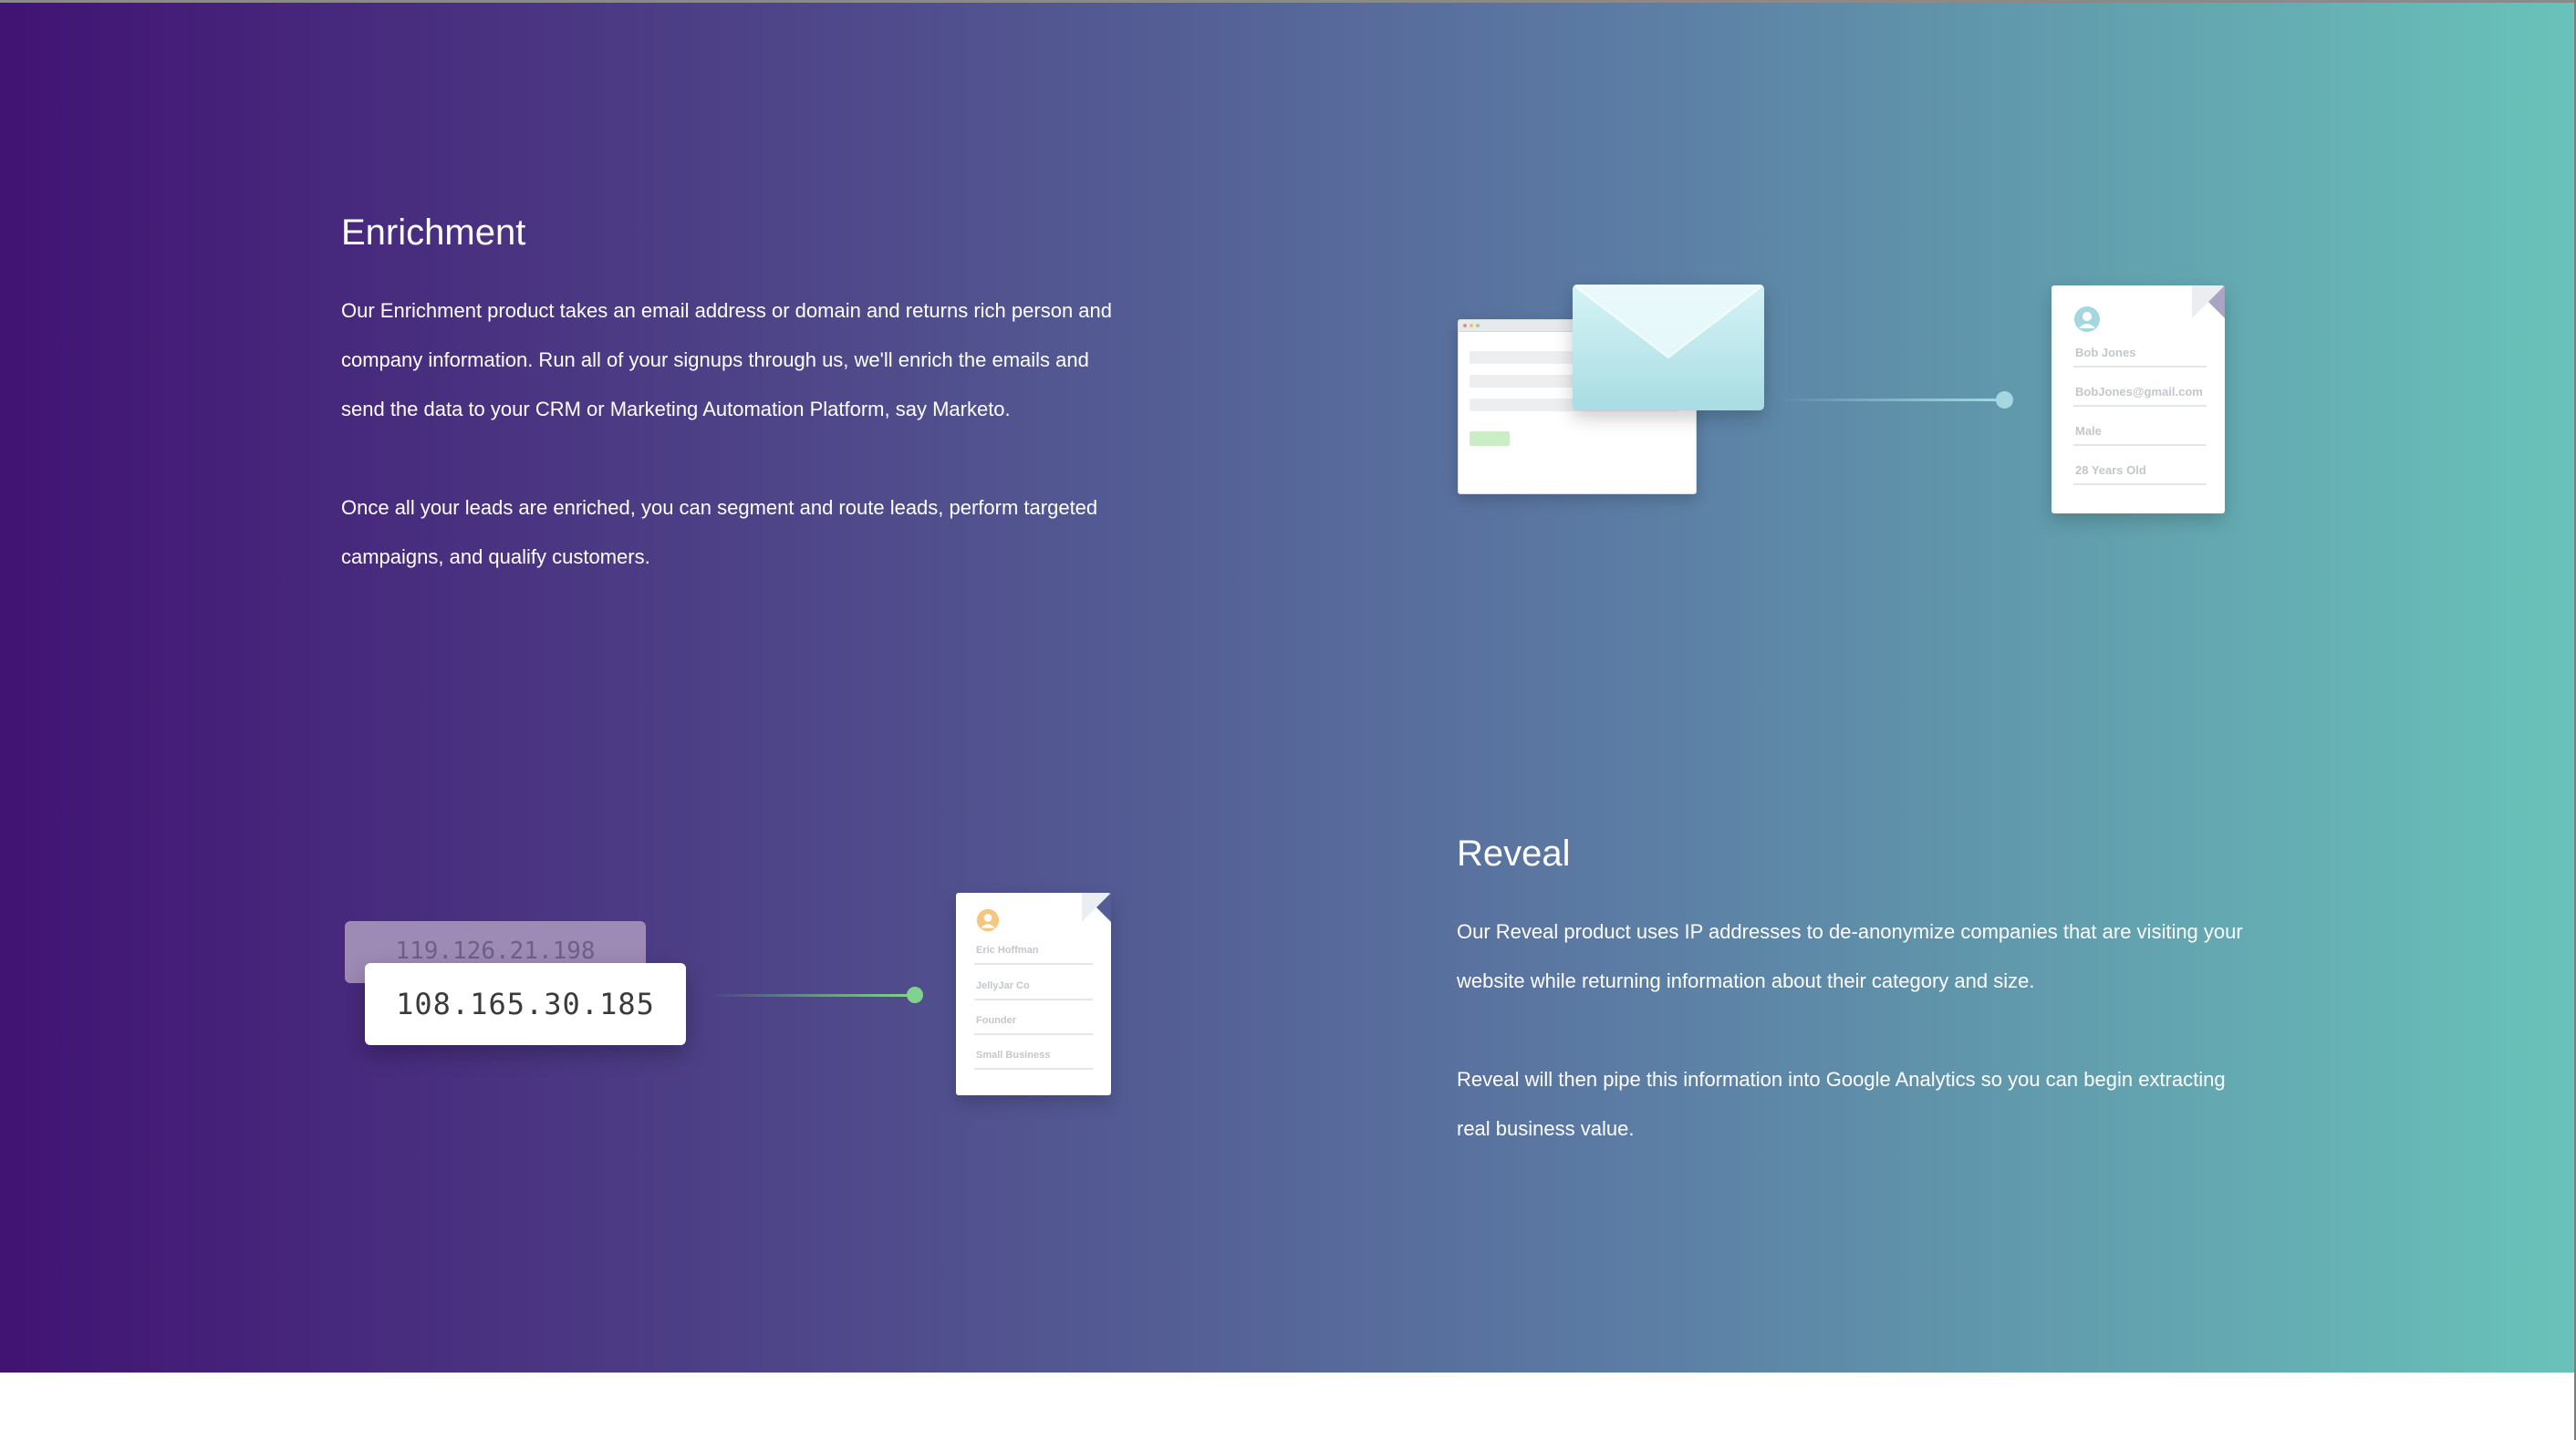  Describe the element at coordinates (2105, 353) in the screenshot. I see `profile-name: Bob Jones` at that location.